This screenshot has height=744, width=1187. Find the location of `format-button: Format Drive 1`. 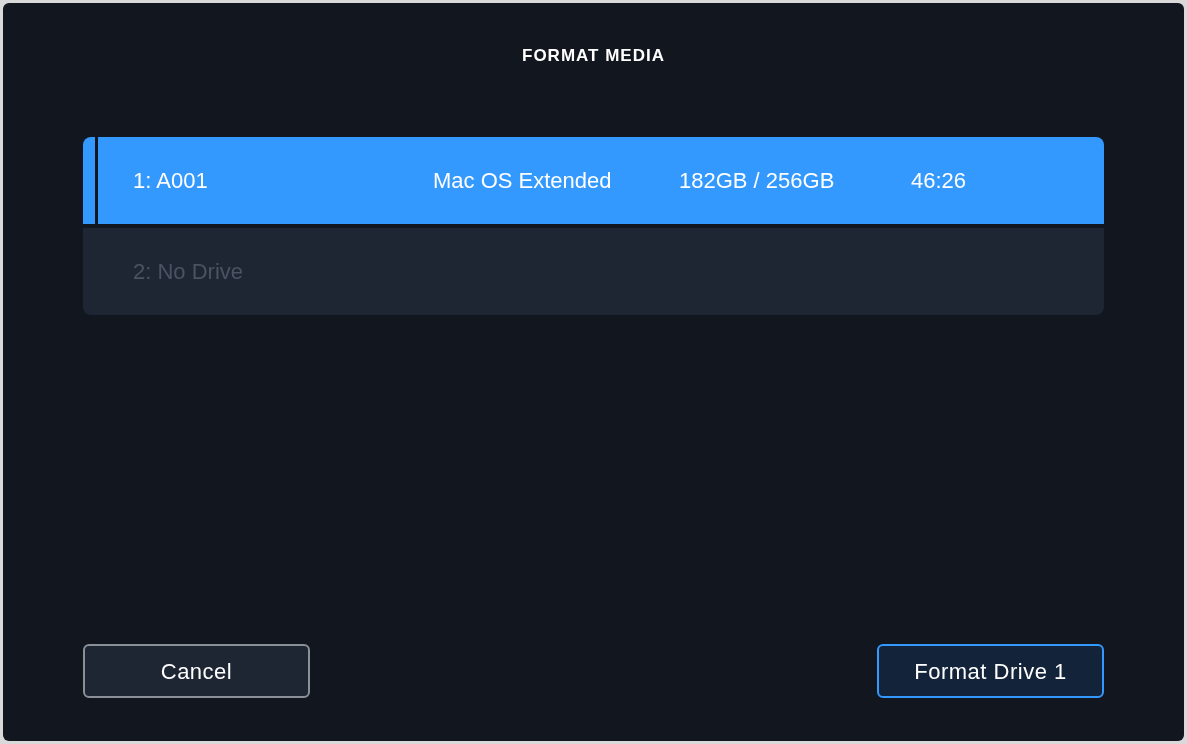

format-button: Format Drive 1 is located at coordinates (990, 671).